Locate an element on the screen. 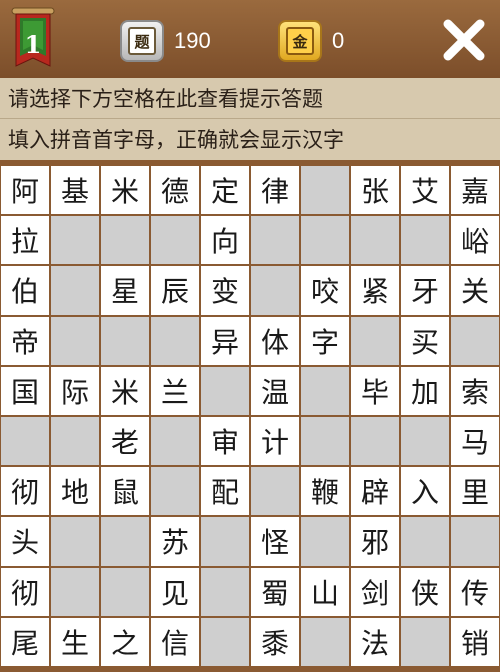 This screenshot has height=672, width=500. grid-cell-filled: 老 is located at coordinates (125, 441).